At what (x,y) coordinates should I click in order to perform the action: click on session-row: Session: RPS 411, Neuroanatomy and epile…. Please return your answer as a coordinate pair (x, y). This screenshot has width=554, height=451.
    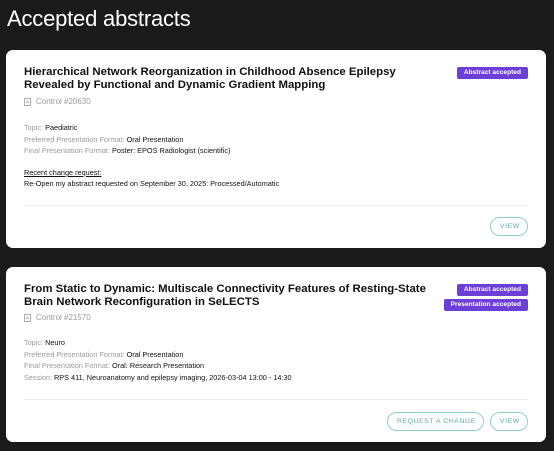
    Looking at the image, I should click on (158, 378).